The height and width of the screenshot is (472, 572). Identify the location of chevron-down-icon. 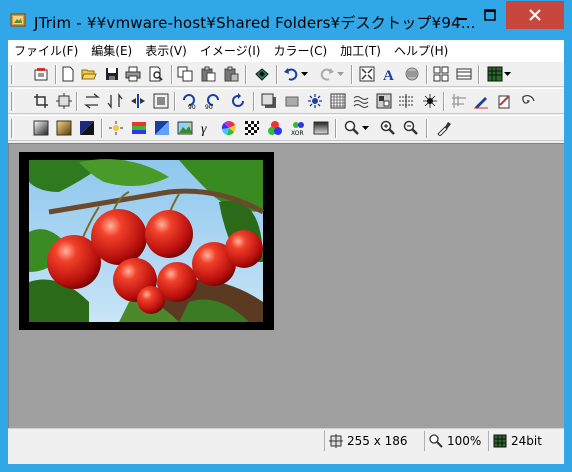
(340, 74).